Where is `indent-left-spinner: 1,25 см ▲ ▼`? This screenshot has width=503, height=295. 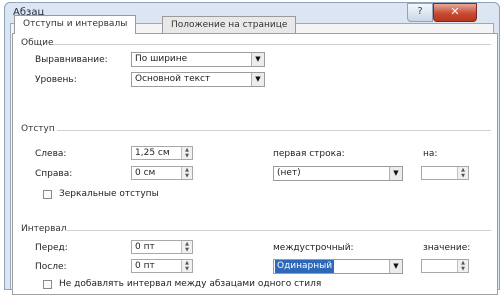 indent-left-spinner: 1,25 см ▲ ▼ is located at coordinates (162, 153).